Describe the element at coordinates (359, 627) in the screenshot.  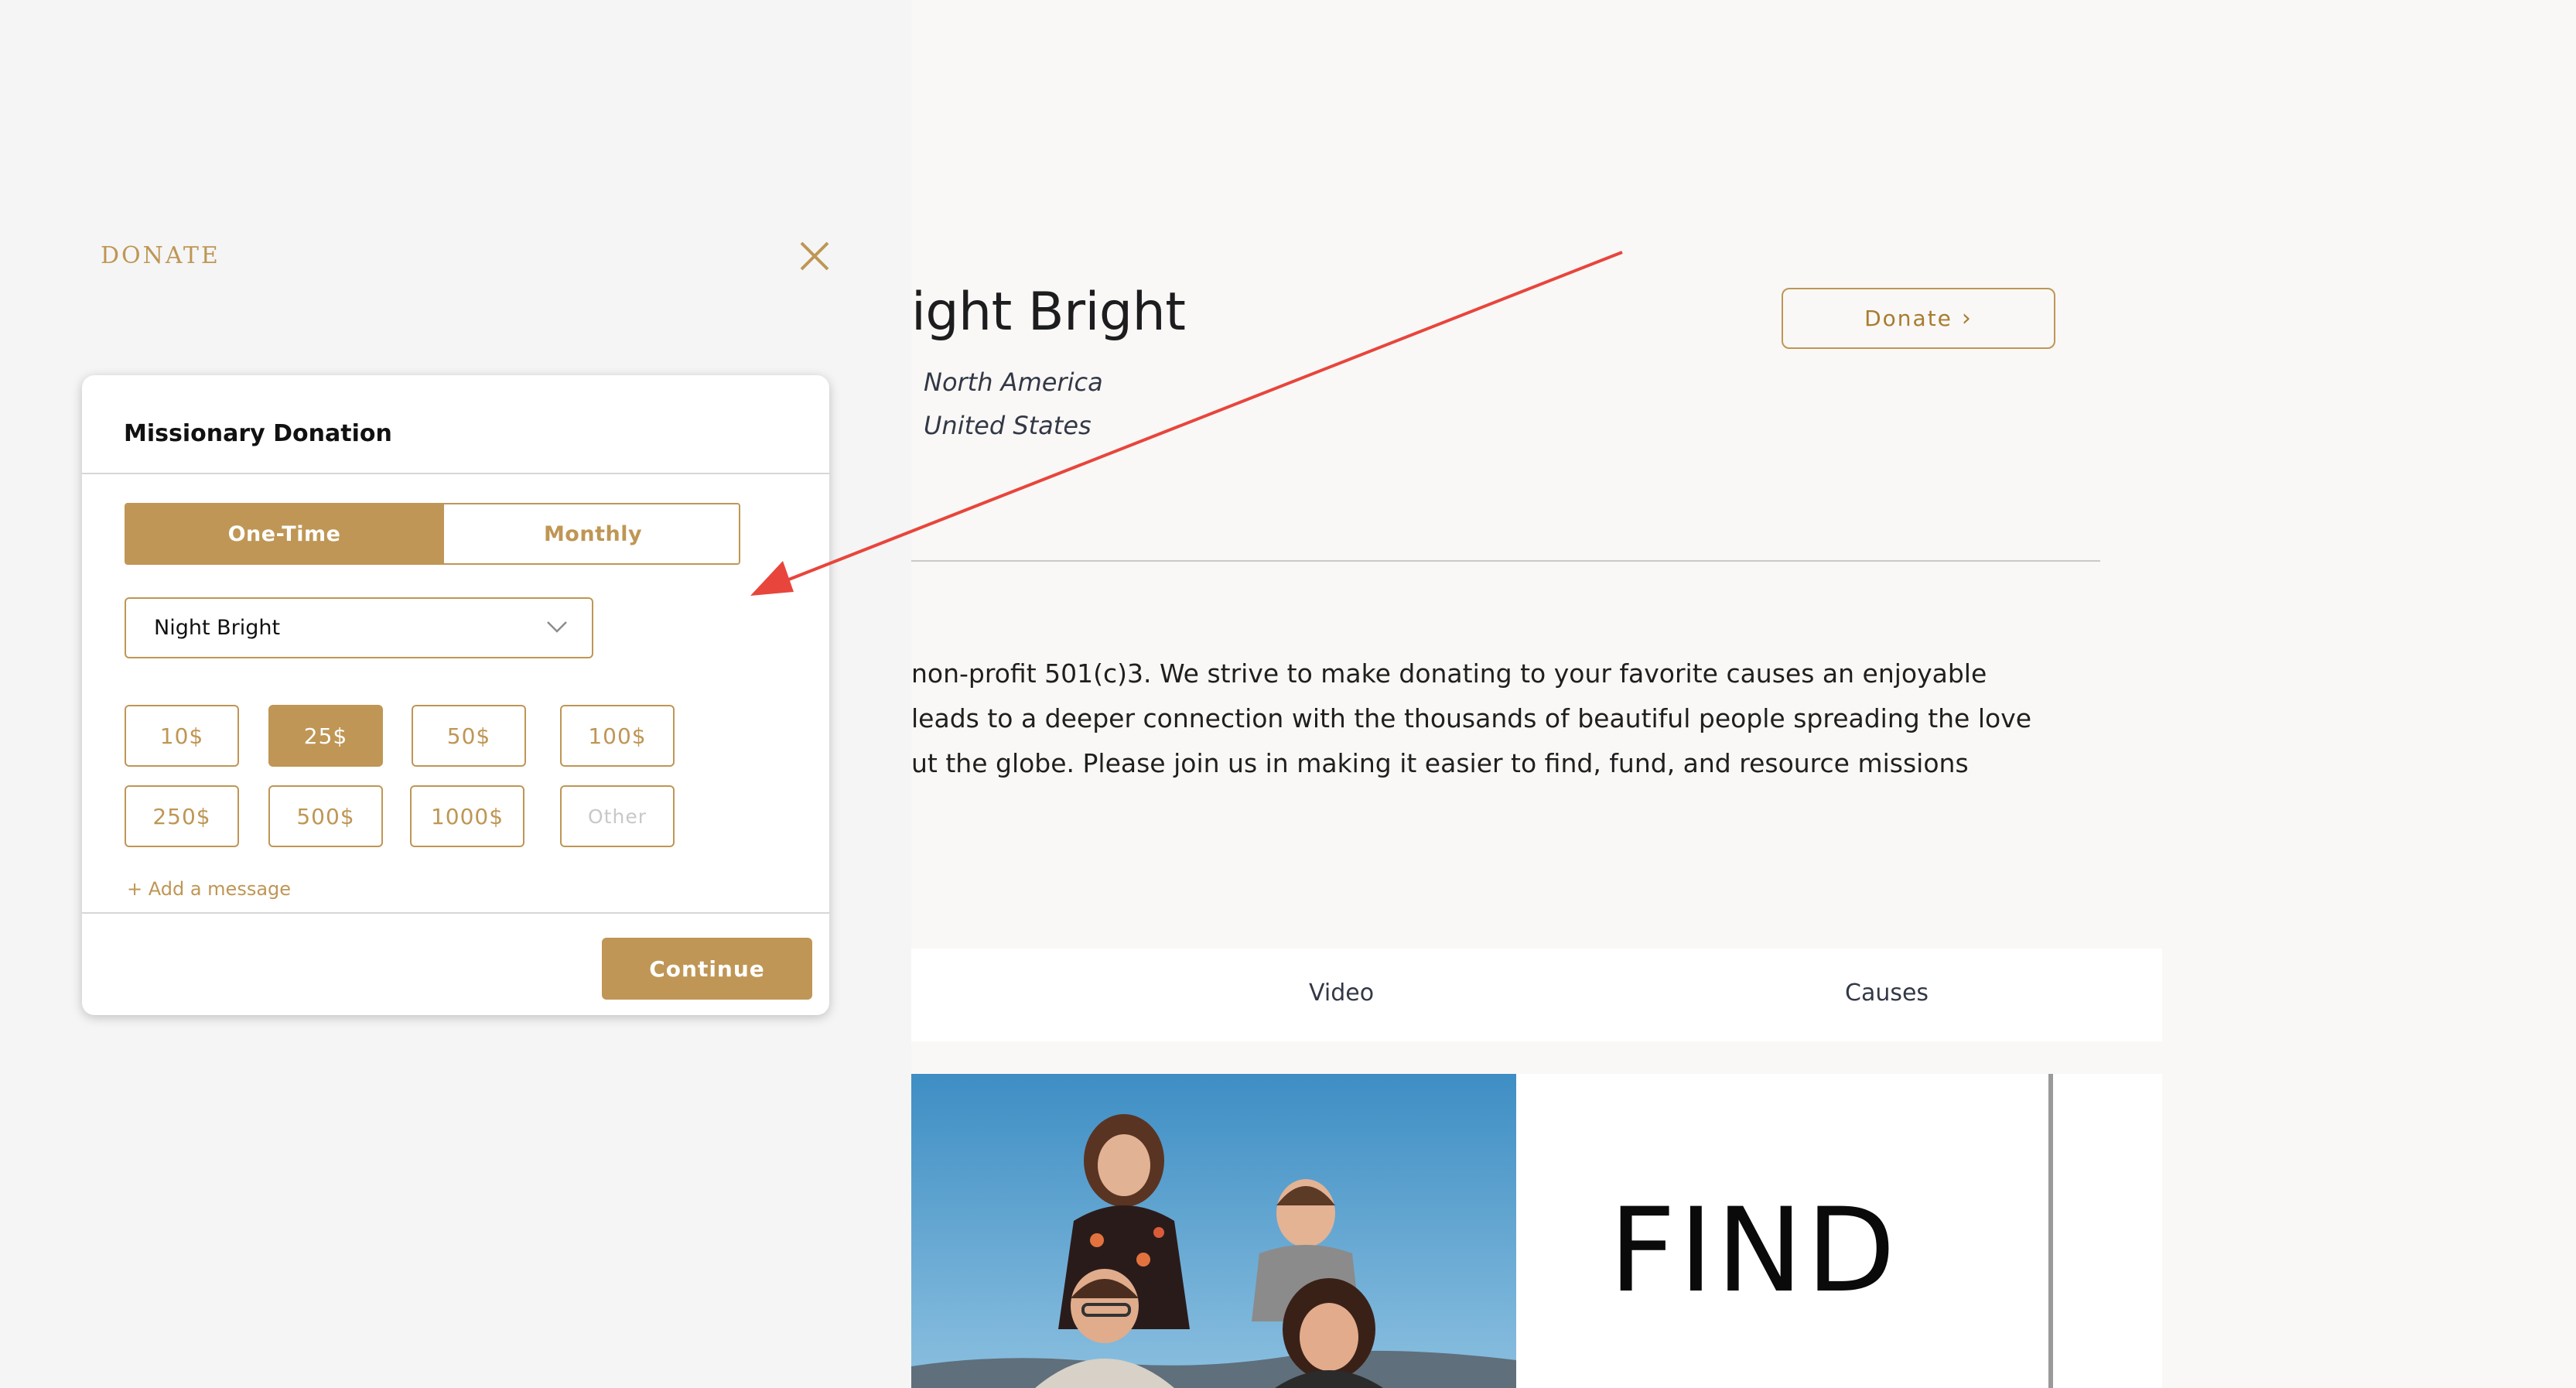
I see `recipient-select: Night Bright` at that location.